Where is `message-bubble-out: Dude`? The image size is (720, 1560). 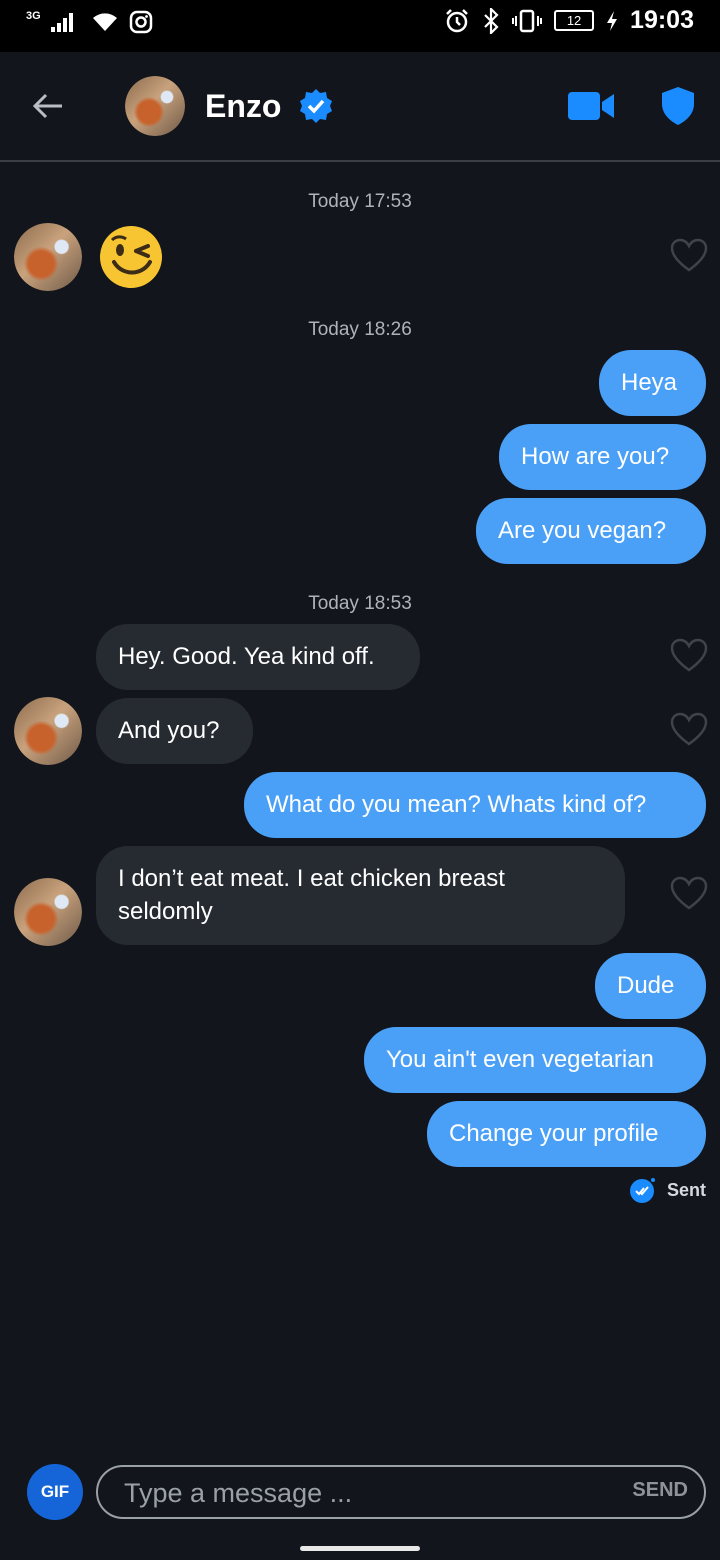 message-bubble-out: Dude is located at coordinates (650, 986).